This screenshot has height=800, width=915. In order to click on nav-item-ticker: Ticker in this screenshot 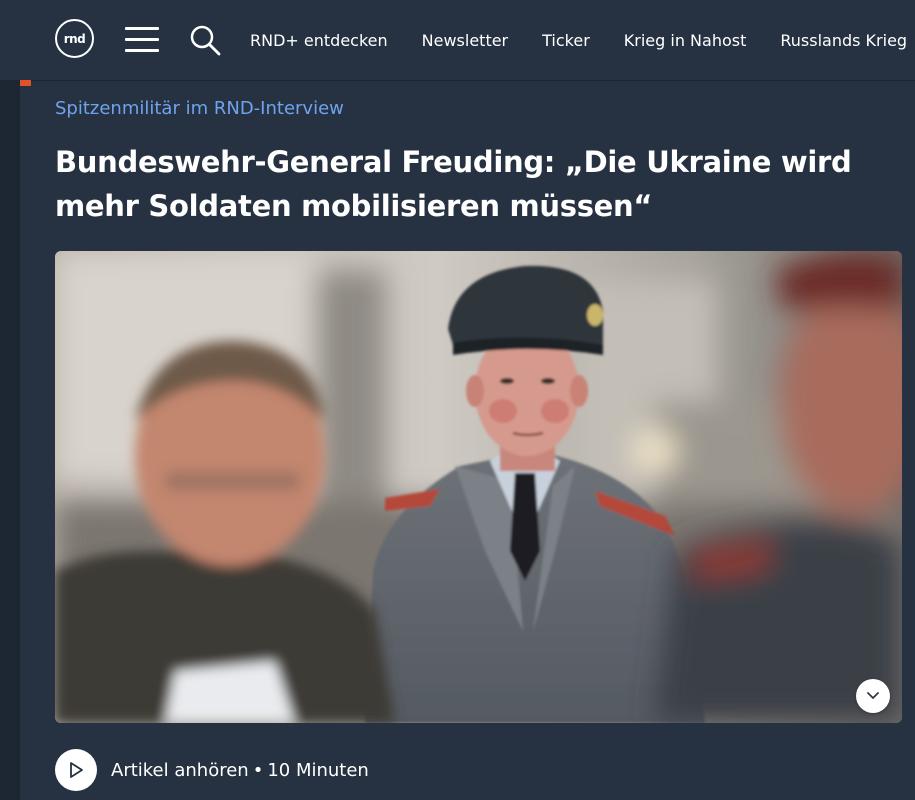, I will do `click(566, 40)`.